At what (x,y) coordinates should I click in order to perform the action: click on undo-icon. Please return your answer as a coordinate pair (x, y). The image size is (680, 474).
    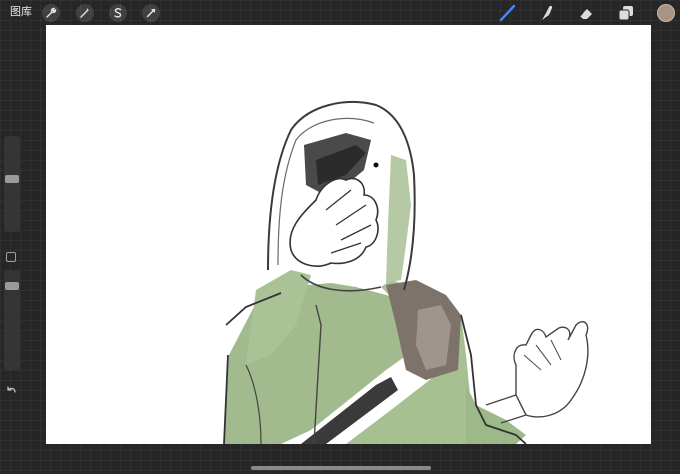
    Looking at the image, I should click on (11, 390).